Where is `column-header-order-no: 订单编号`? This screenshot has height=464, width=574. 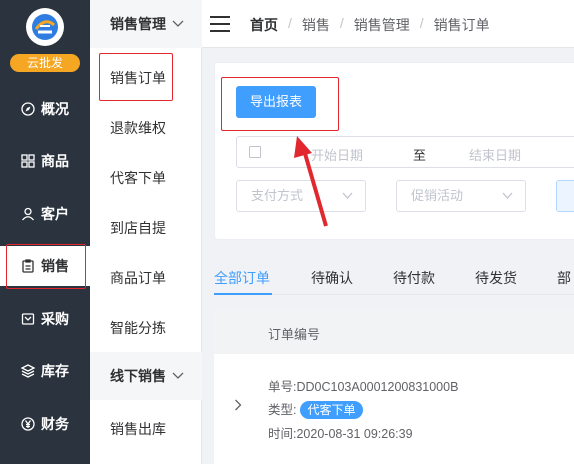 column-header-order-no: 订单编号 is located at coordinates (294, 334).